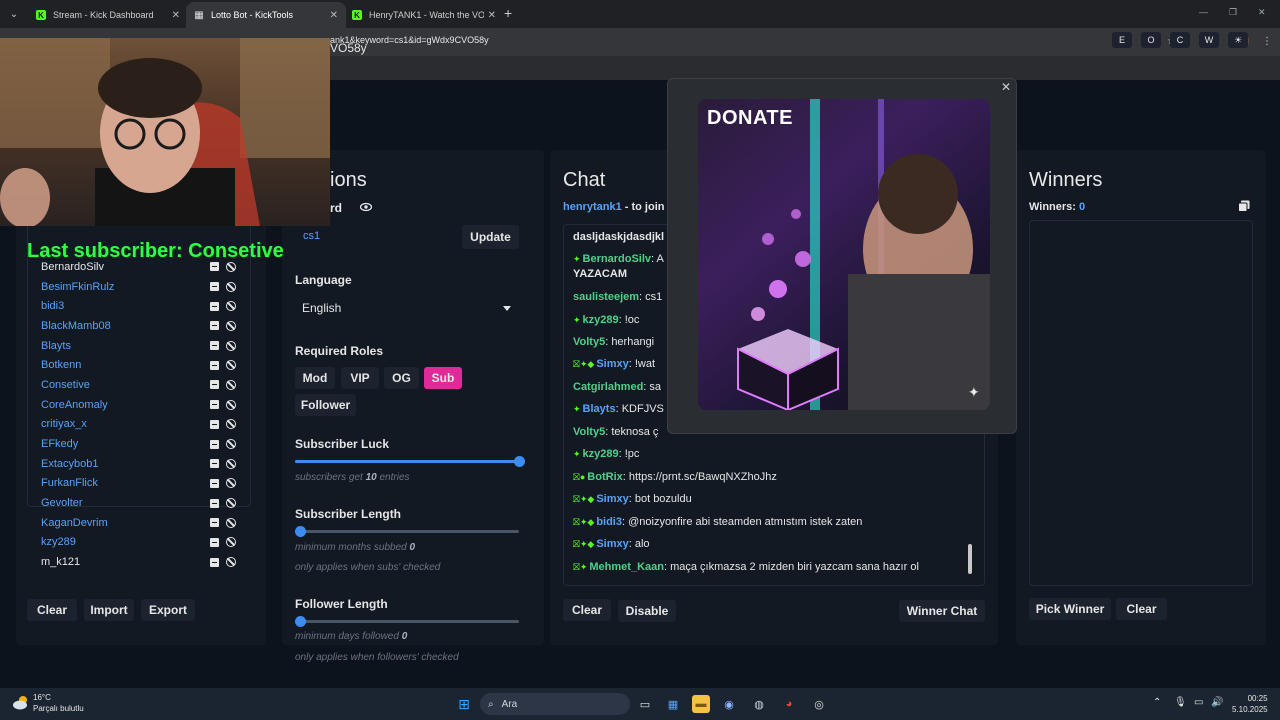 This screenshot has width=1280, height=720. I want to click on taskbar-search: ⌕ Ara, so click(555, 704).